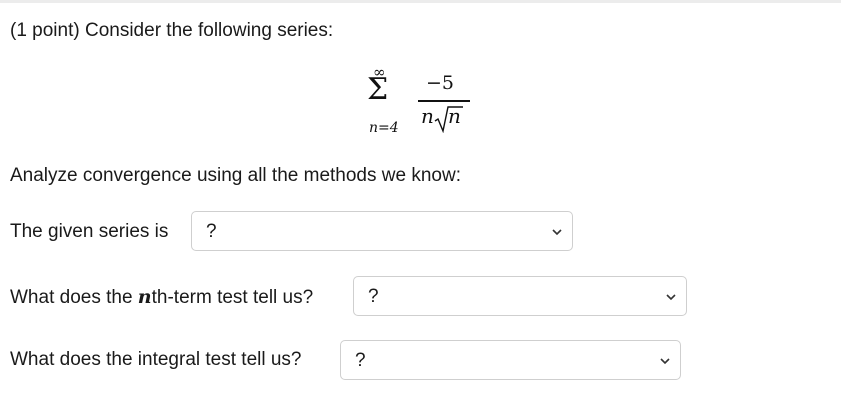 This screenshot has width=841, height=408. Describe the element at coordinates (89, 231) in the screenshot. I see `question-1-label: The given series is` at that location.